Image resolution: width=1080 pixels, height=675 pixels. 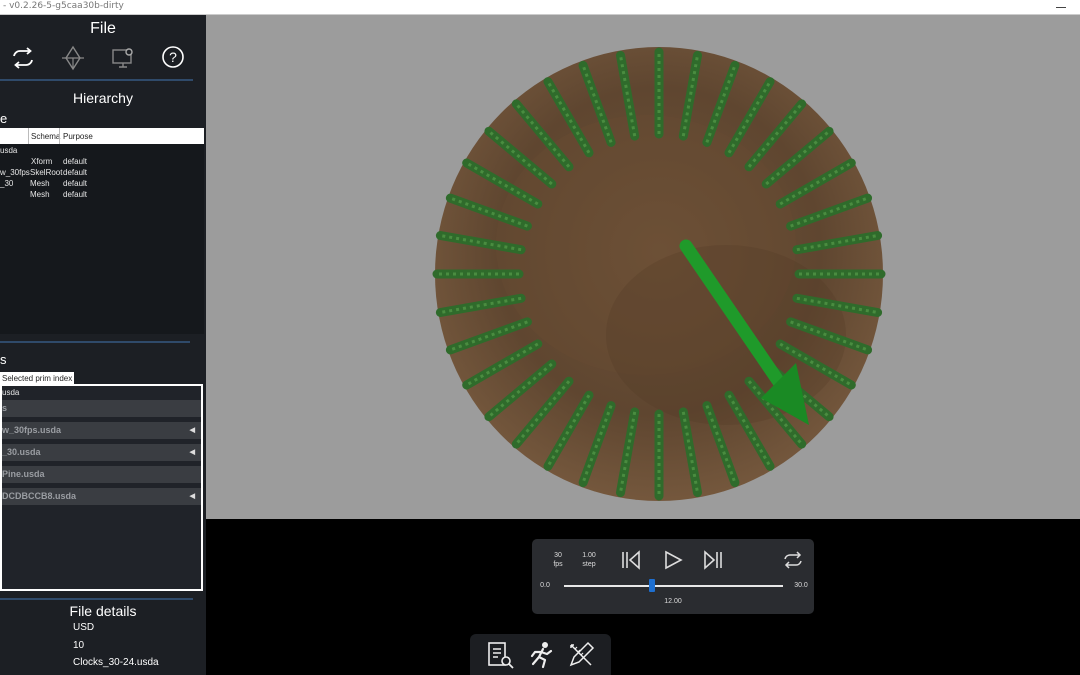 What do you see at coordinates (103, 611) in the screenshot?
I see `file-details-title: File details` at bounding box center [103, 611].